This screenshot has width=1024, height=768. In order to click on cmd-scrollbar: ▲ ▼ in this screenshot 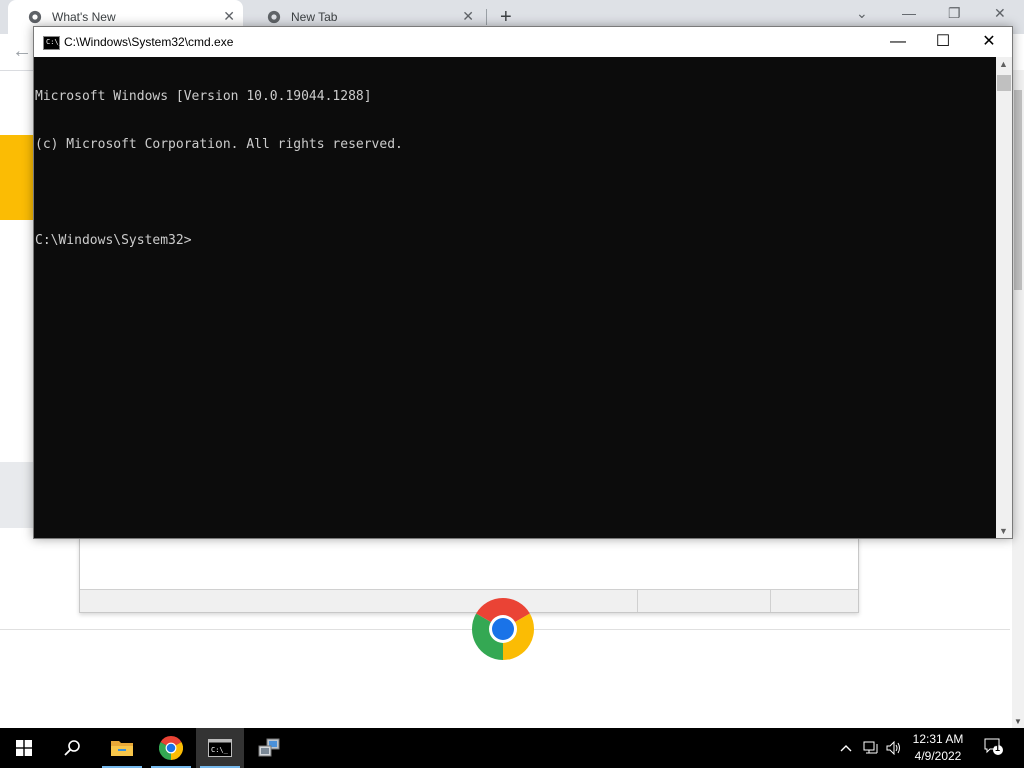, I will do `click(1004, 297)`.